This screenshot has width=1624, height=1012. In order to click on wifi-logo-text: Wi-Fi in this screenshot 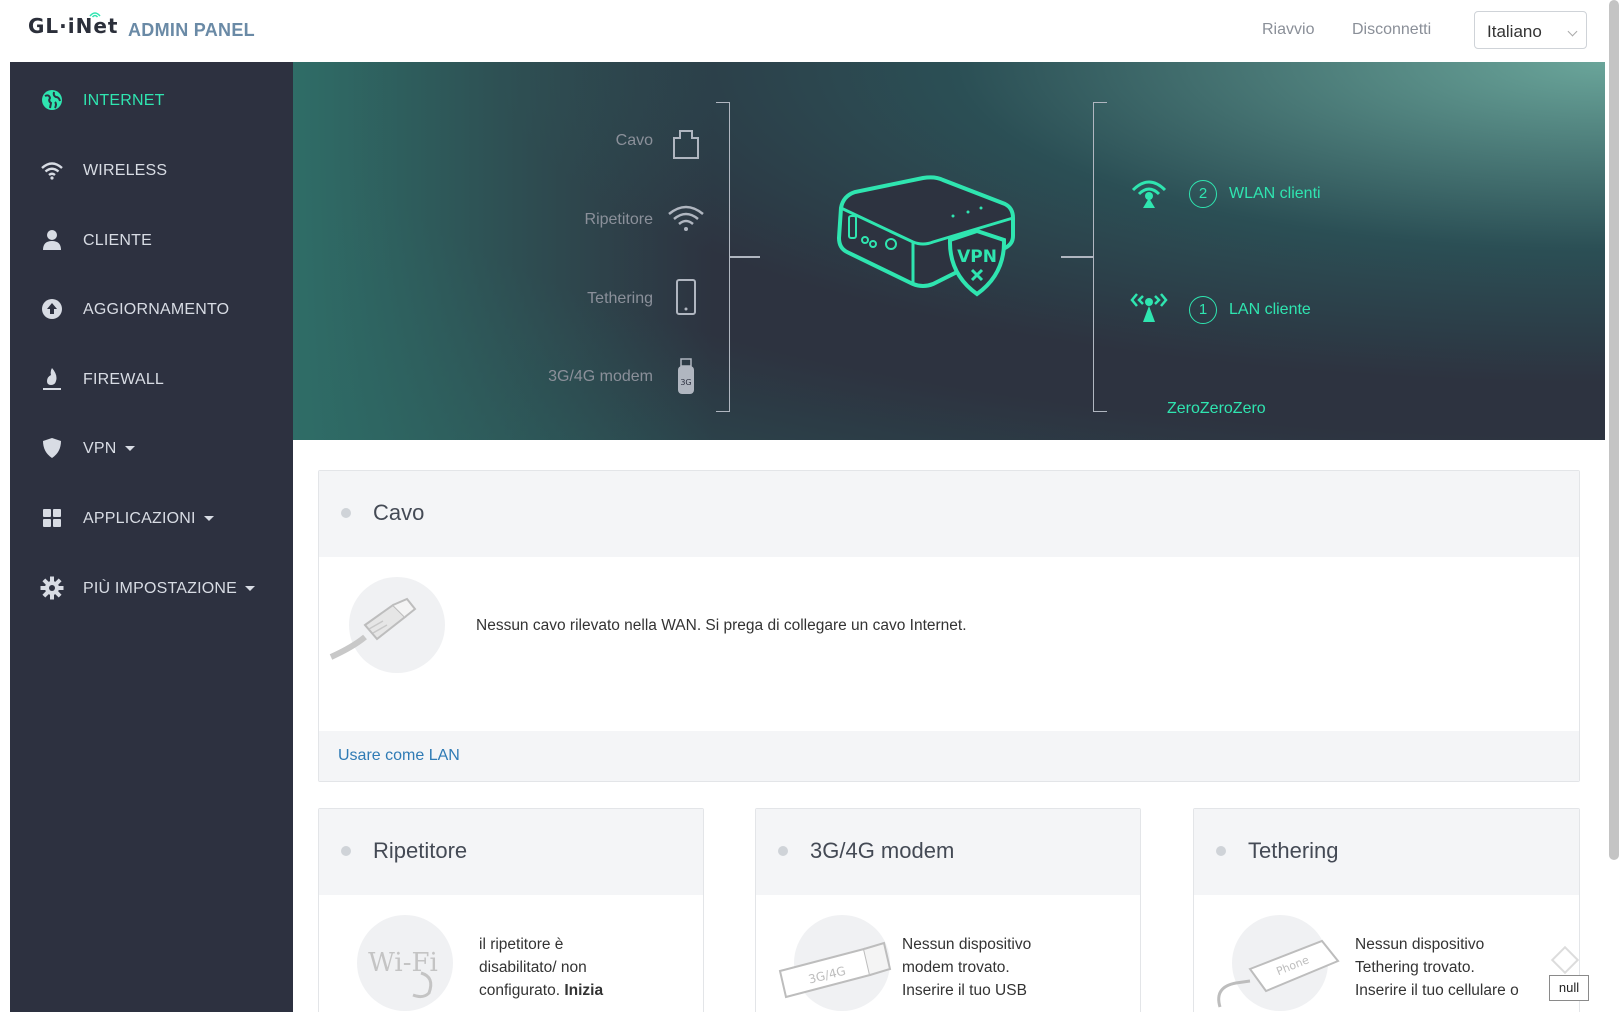, I will do `click(403, 963)`.